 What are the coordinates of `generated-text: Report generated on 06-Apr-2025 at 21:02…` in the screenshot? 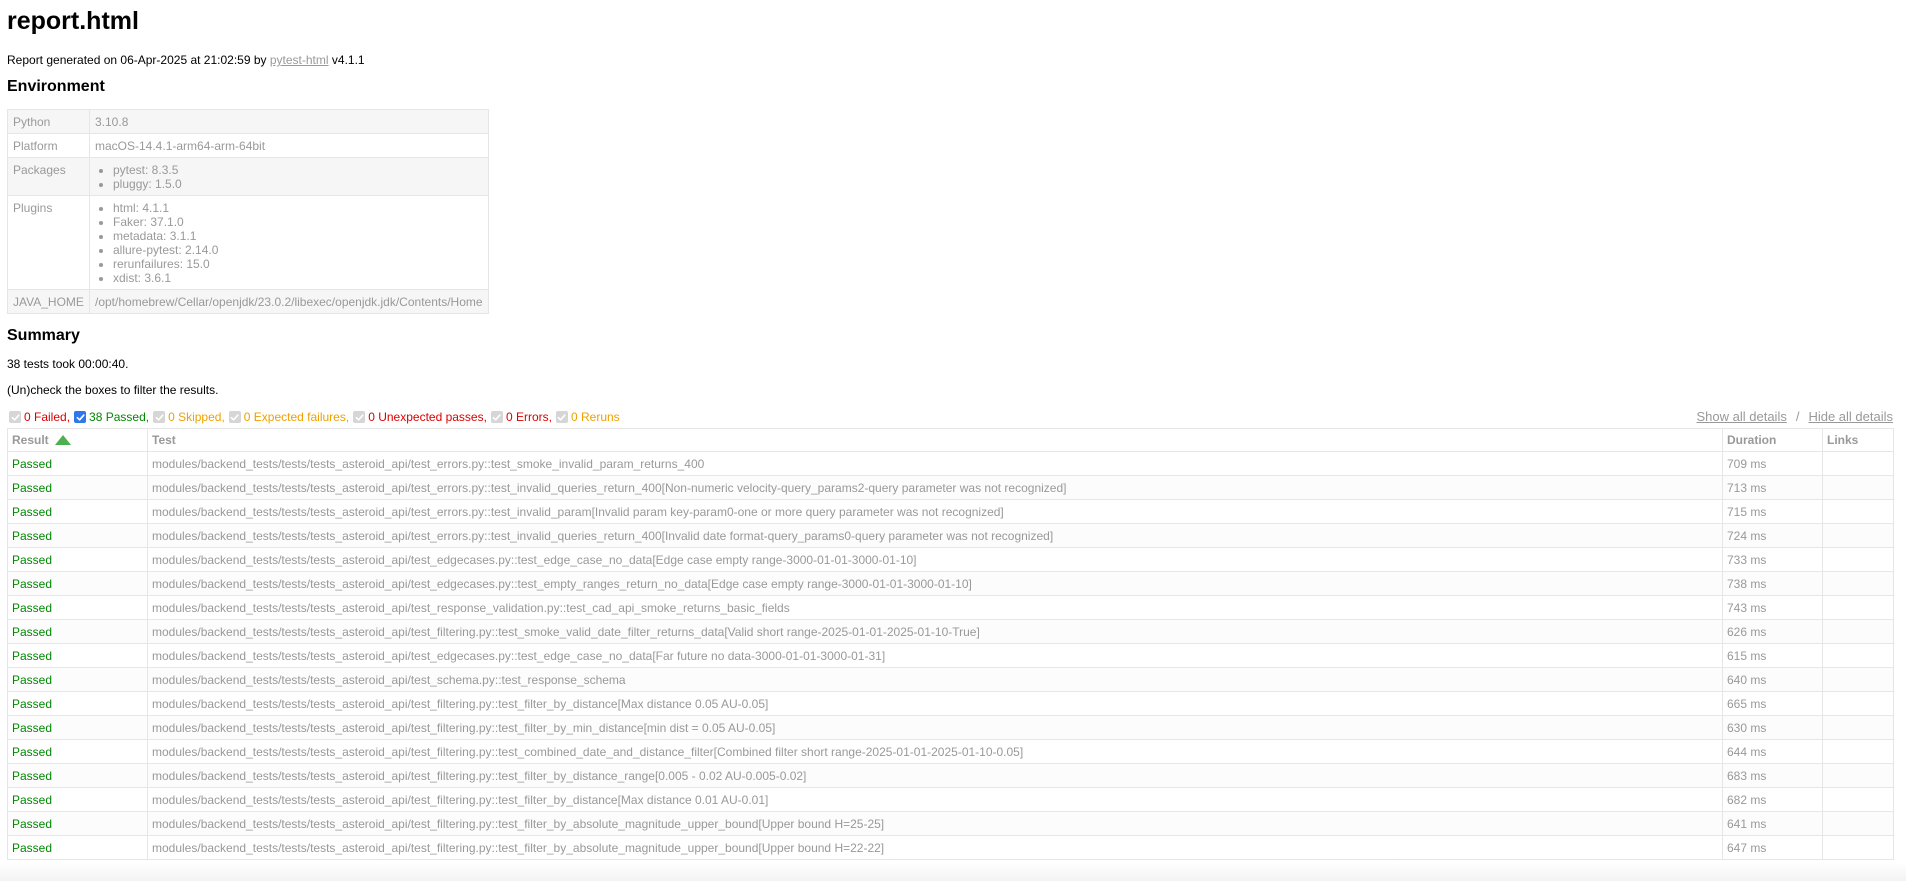 It's located at (137, 60).